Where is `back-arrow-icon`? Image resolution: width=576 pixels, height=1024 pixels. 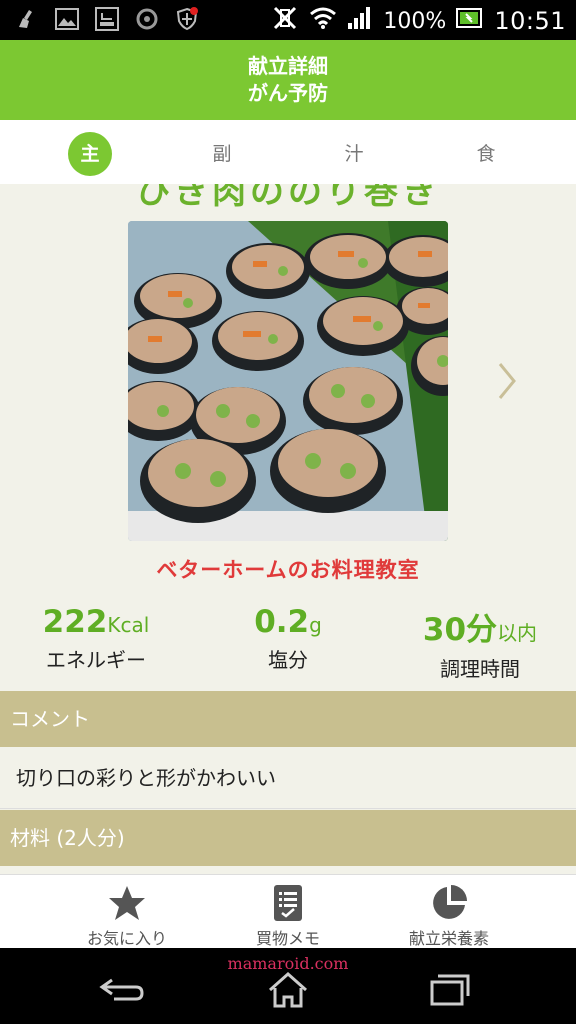
back-arrow-icon is located at coordinates (121, 989).